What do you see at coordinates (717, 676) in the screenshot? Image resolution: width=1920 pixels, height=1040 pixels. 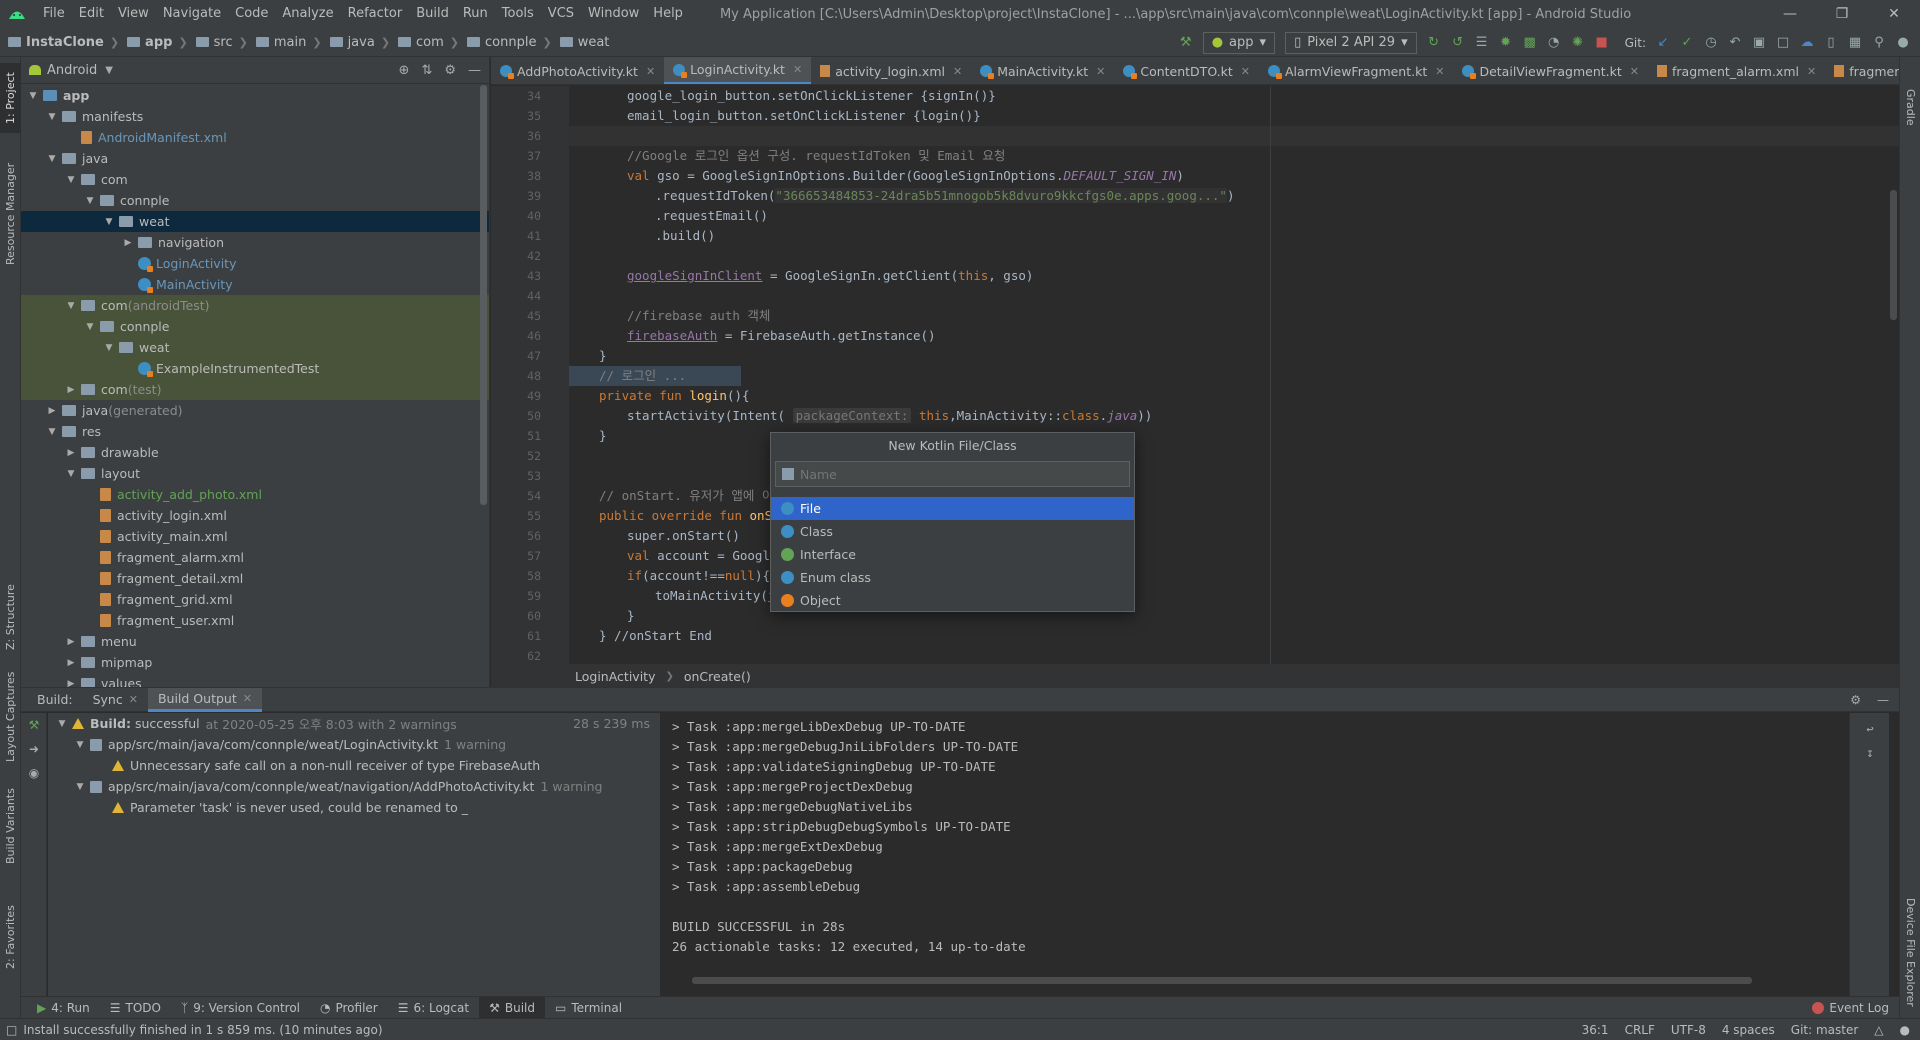 I see `breadcrumb-method: onCreate()` at bounding box center [717, 676].